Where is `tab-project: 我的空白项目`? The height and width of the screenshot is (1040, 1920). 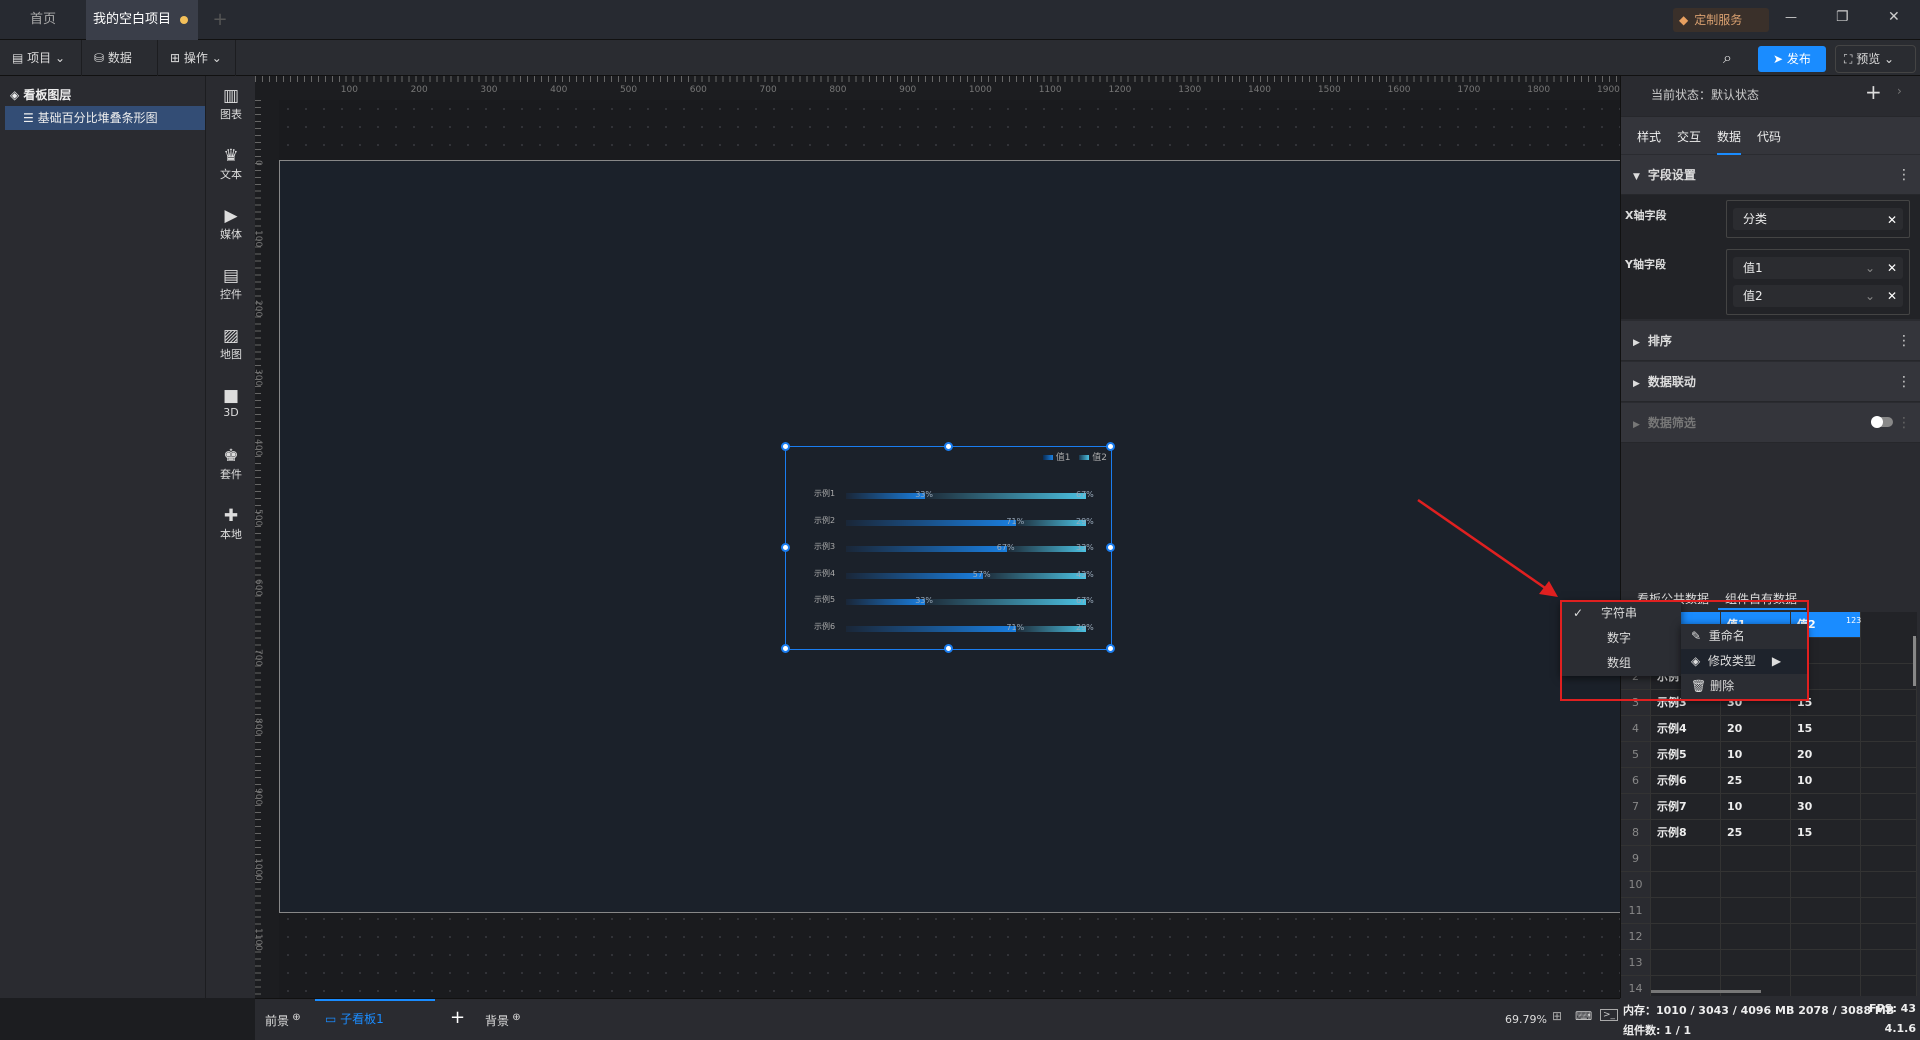
tab-project: 我的空白项目 is located at coordinates (142, 20).